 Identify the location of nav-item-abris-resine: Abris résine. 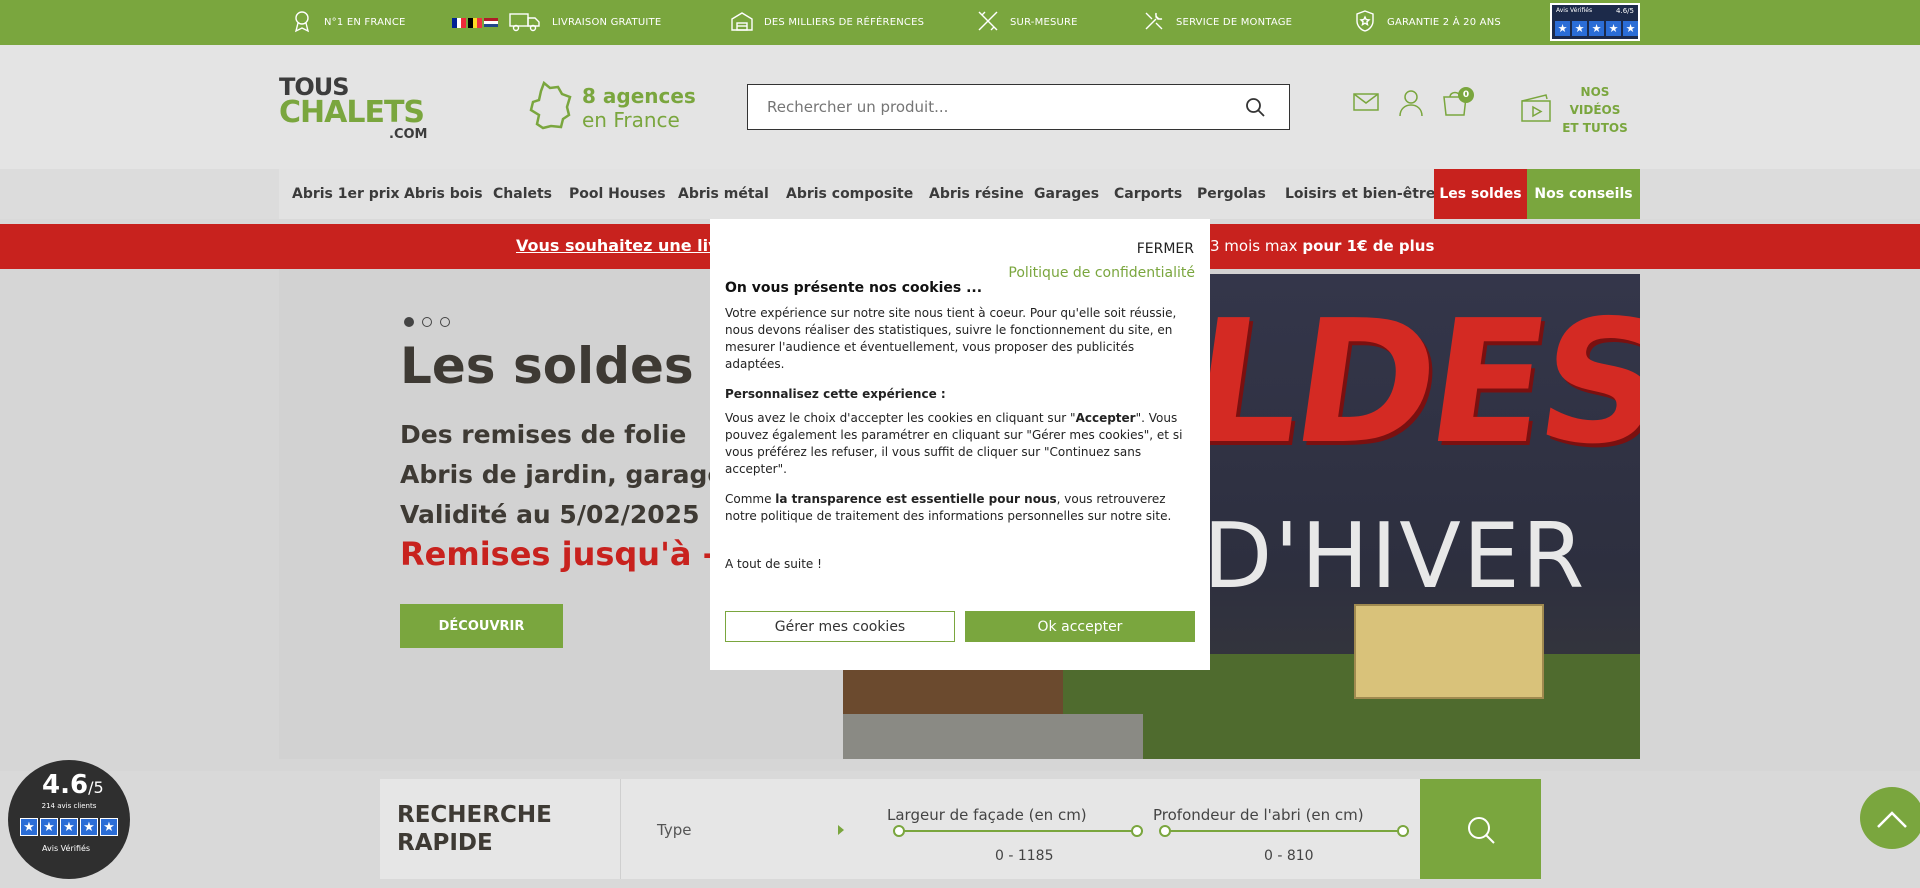
(976, 194).